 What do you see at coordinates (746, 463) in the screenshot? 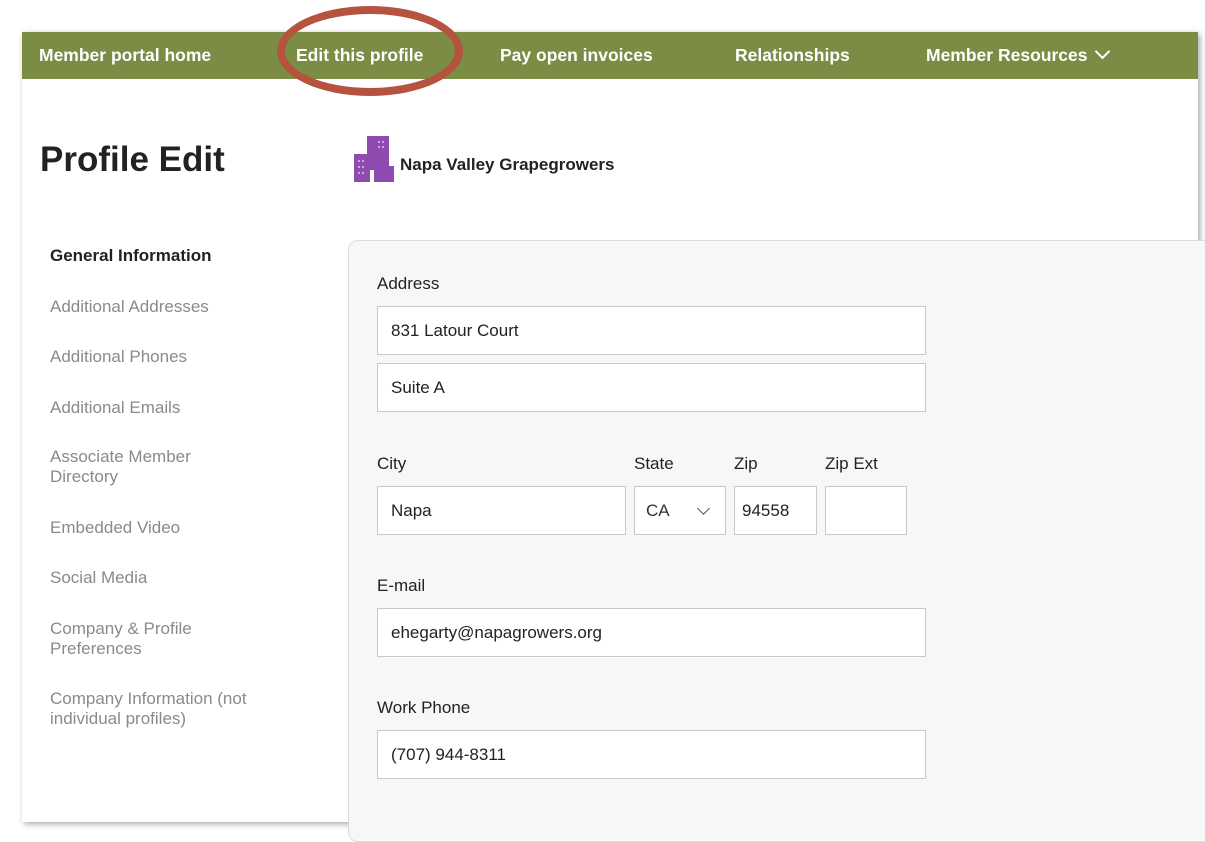
I see `zip-label: Zip` at bounding box center [746, 463].